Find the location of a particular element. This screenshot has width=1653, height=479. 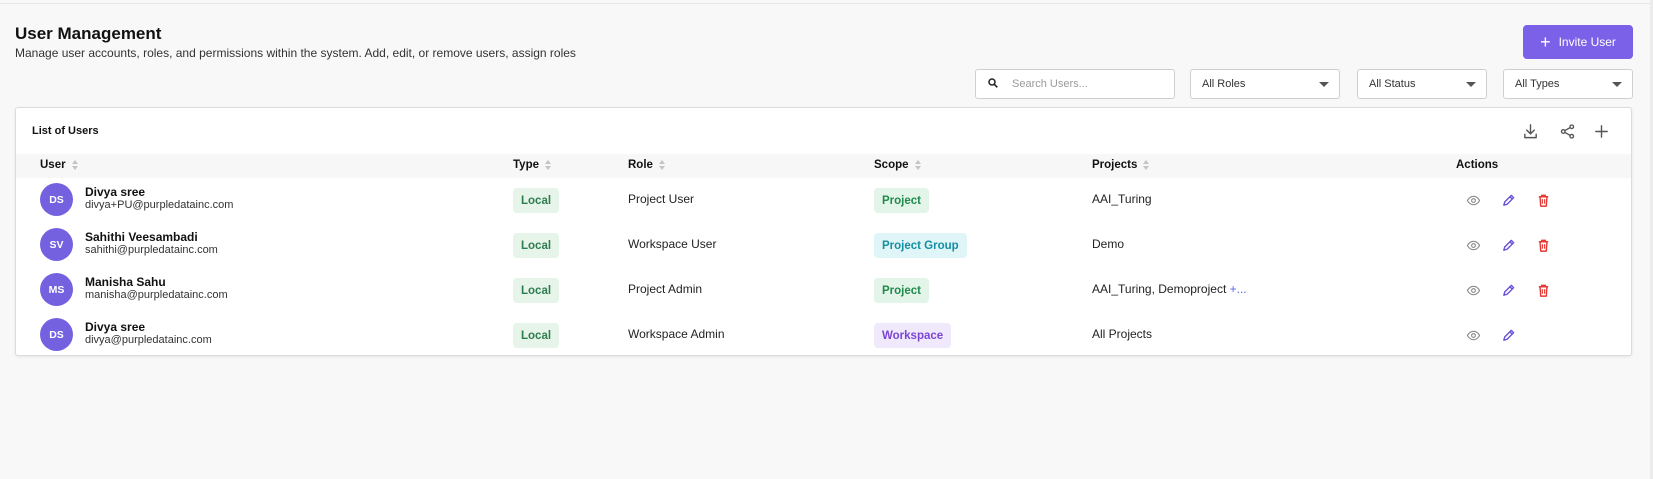

column-header-role: Role is located at coordinates (646, 165).